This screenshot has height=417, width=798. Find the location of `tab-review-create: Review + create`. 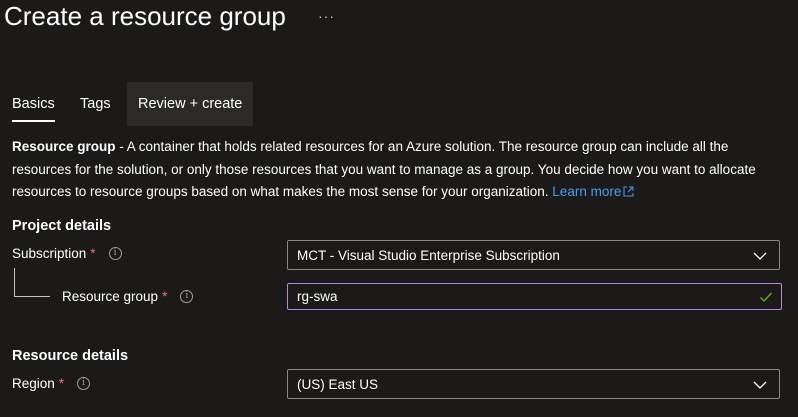

tab-review-create: Review + create is located at coordinates (190, 104).